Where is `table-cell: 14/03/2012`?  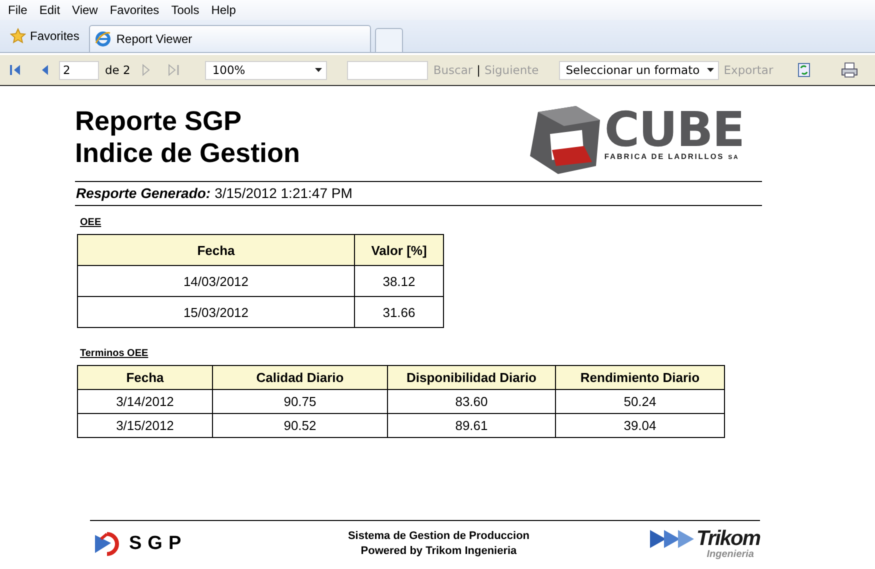
table-cell: 14/03/2012 is located at coordinates (216, 281).